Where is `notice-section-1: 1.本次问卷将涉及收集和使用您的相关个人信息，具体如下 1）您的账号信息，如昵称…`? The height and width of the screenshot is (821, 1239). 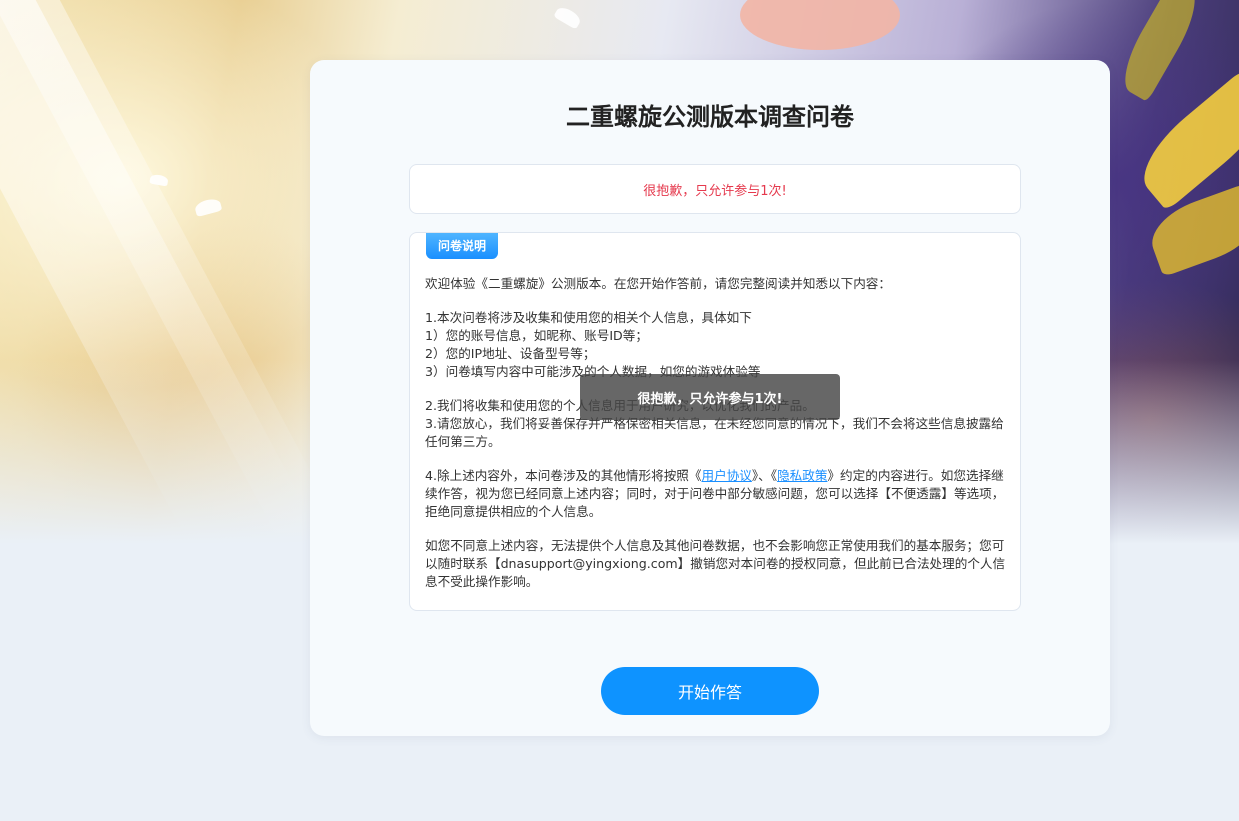 notice-section-1: 1.本次问卷将涉及收集和使用您的相关个人信息，具体如下 1）您的账号信息，如昵称… is located at coordinates (717, 345).